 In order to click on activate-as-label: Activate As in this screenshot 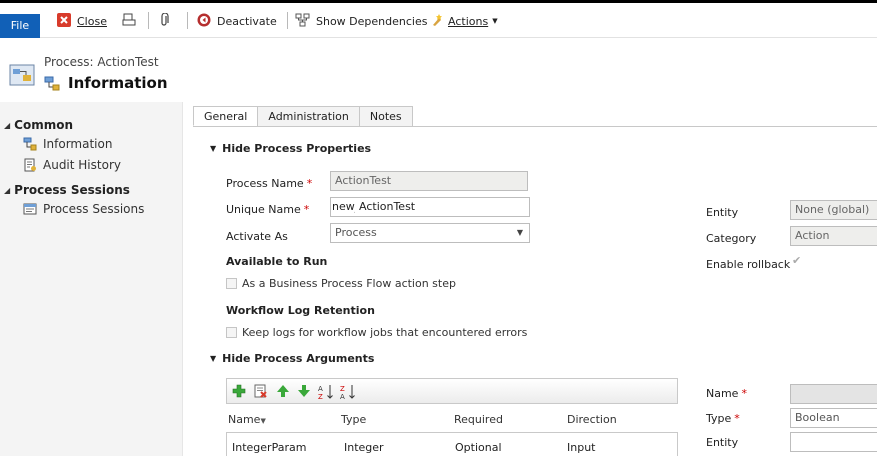, I will do `click(257, 236)`.